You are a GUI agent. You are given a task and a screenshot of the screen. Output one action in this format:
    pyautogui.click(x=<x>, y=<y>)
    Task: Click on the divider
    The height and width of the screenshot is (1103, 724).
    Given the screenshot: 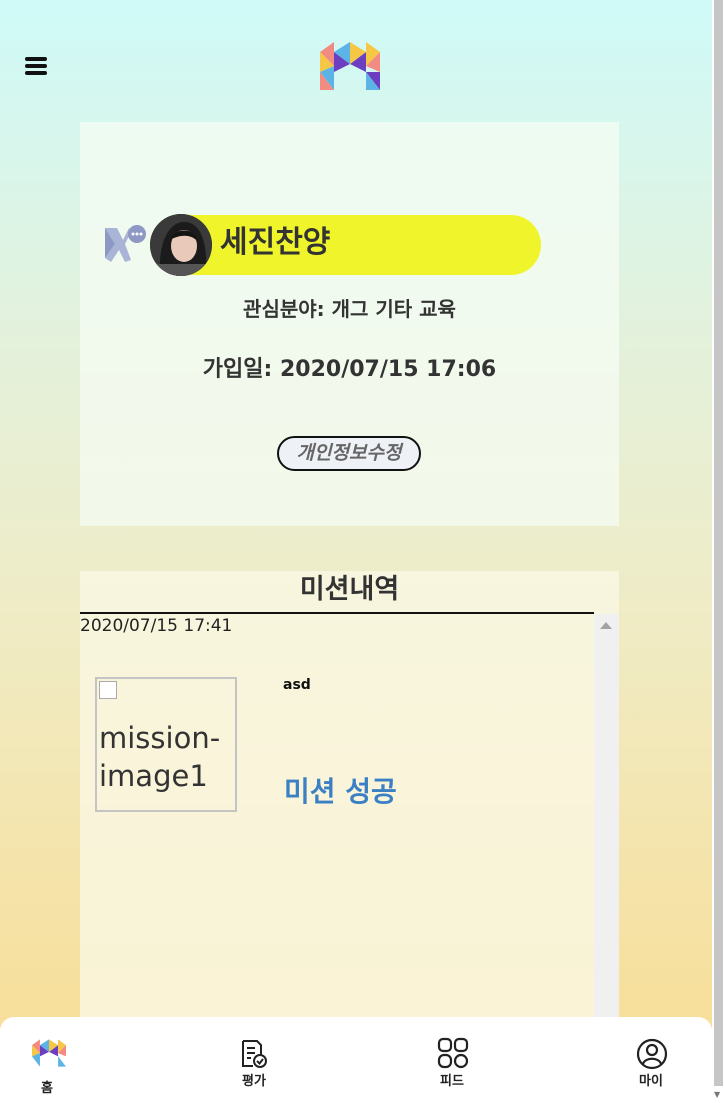 What is the action you would take?
    pyautogui.click(x=337, y=613)
    